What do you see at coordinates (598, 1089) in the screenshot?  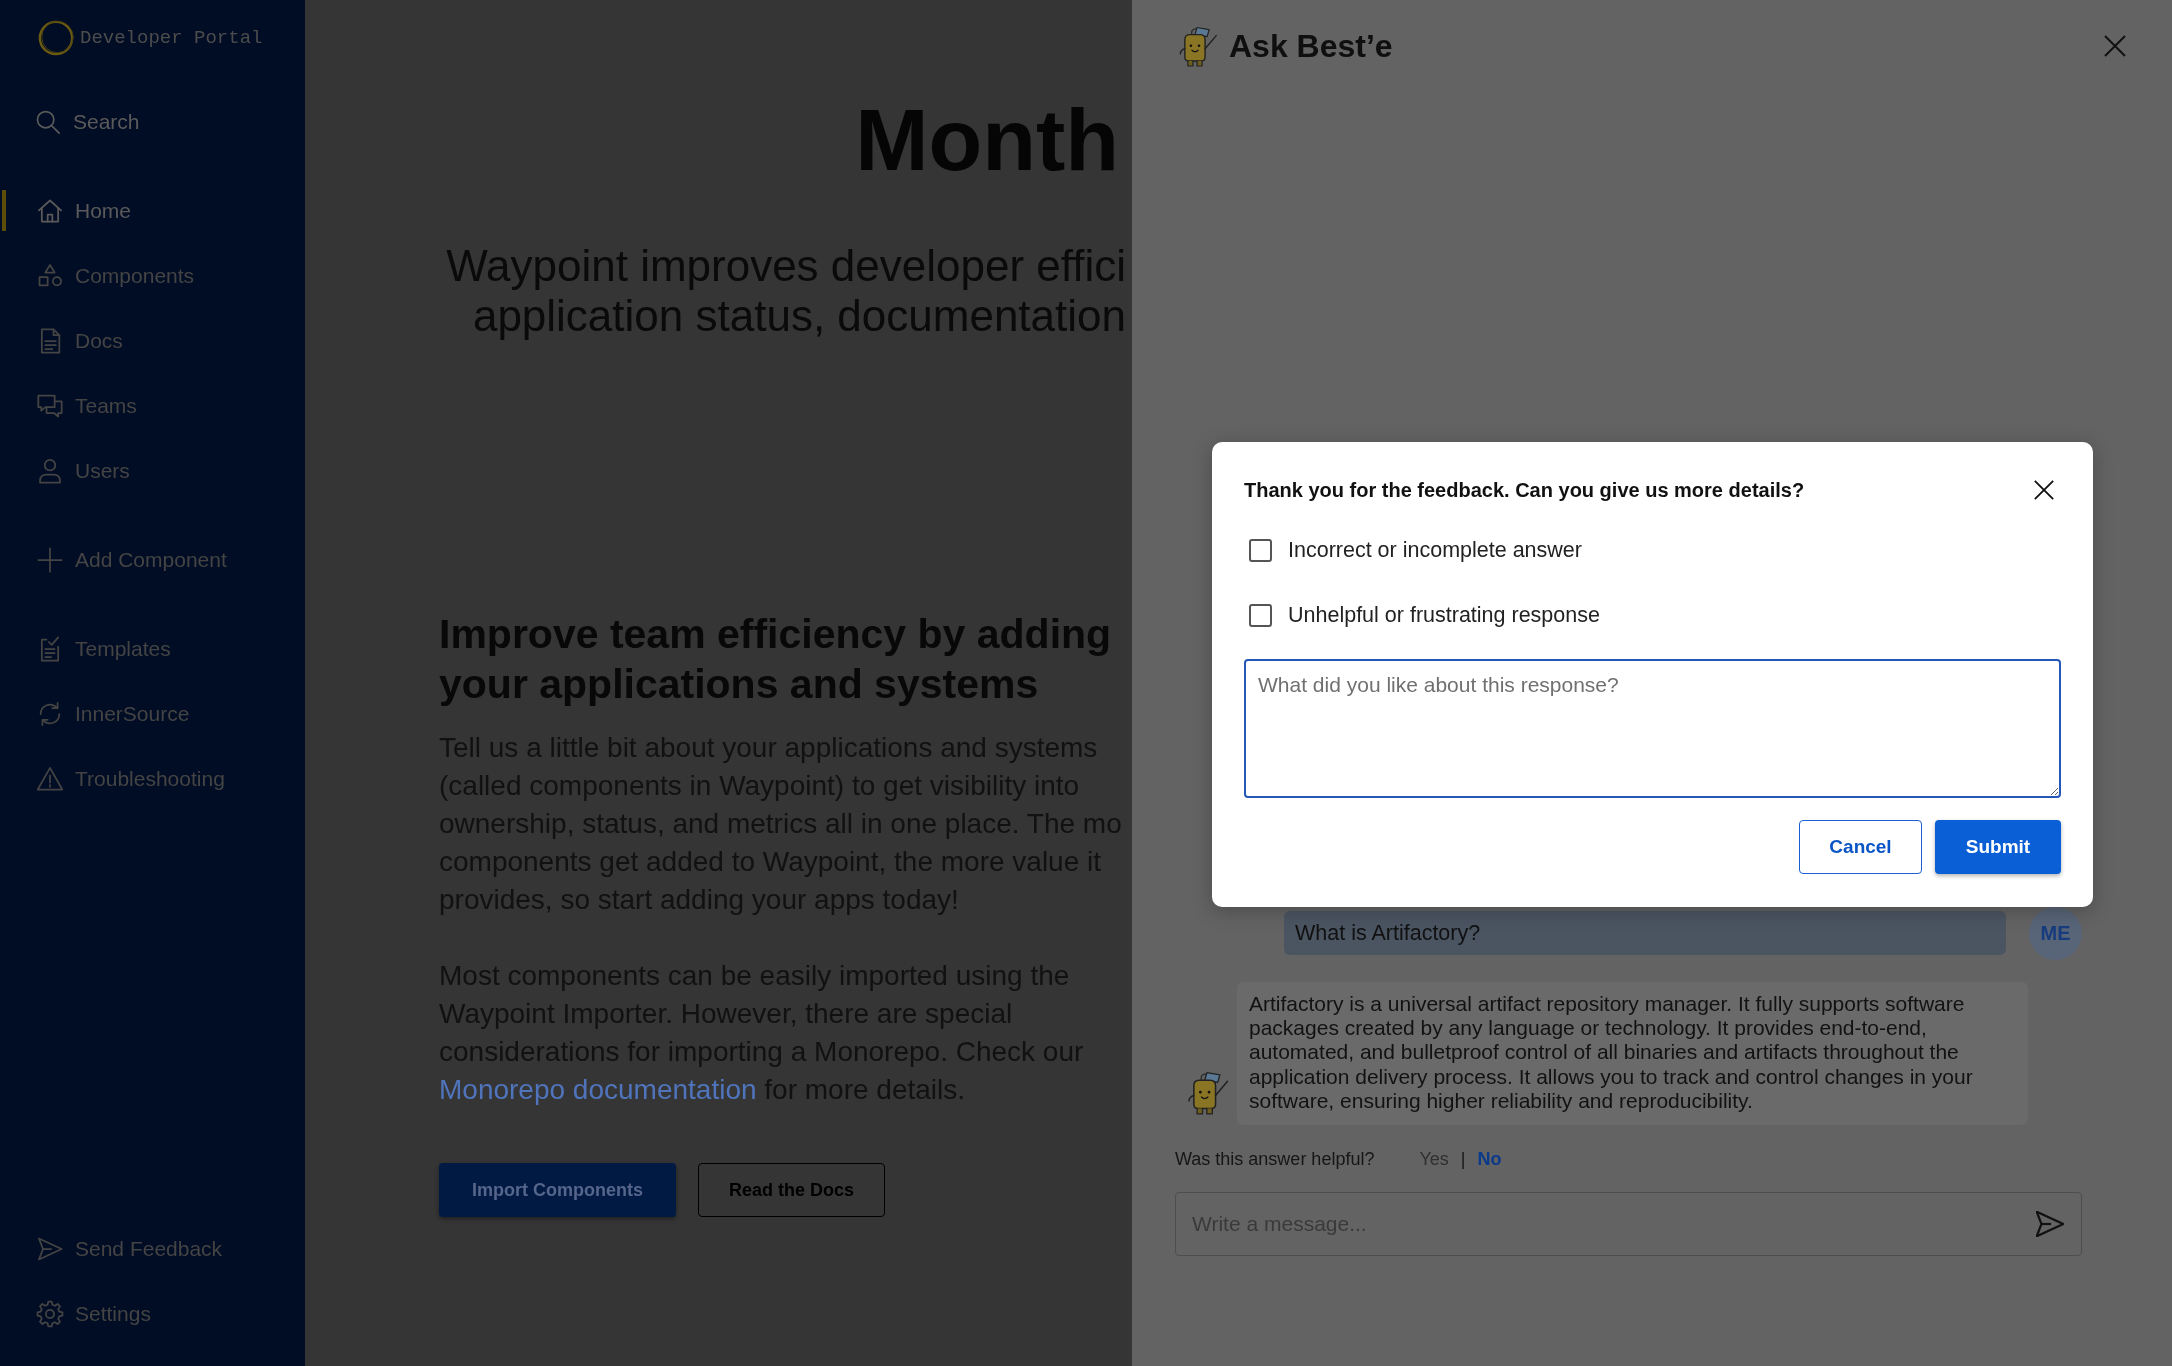 I see `docs-link: Monorepo documentation` at bounding box center [598, 1089].